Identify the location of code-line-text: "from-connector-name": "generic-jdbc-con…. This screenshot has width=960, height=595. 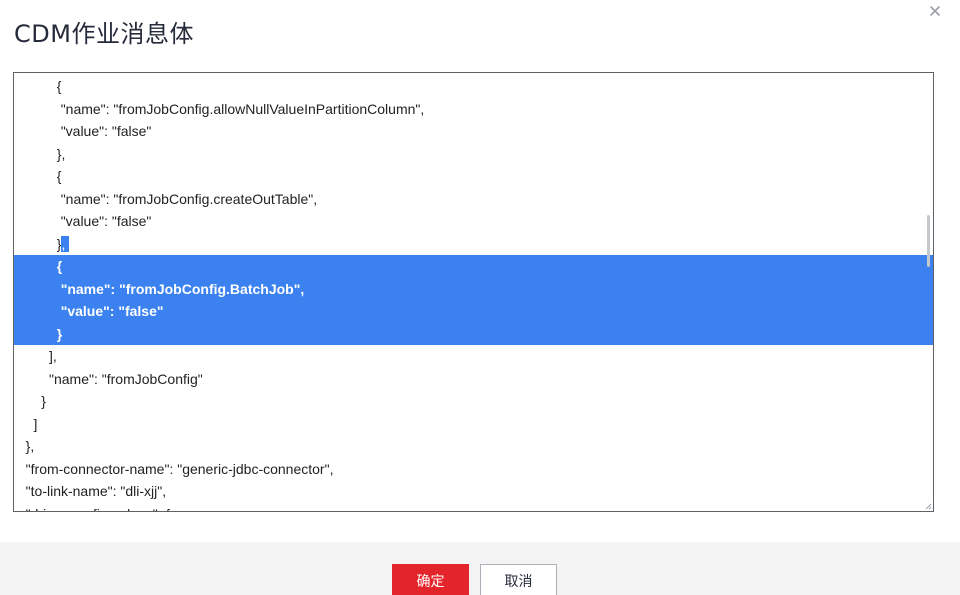
(179, 468).